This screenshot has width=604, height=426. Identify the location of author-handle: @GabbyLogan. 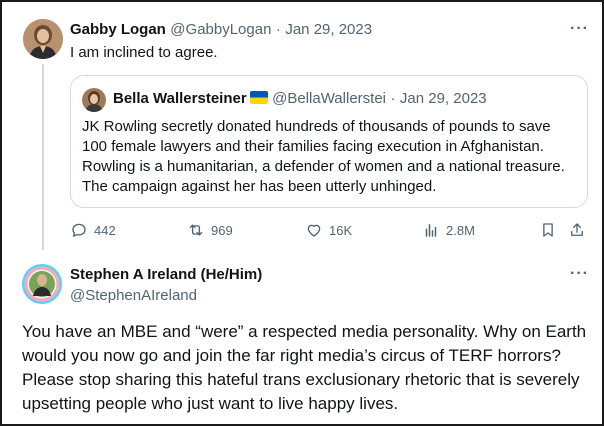
(220, 29).